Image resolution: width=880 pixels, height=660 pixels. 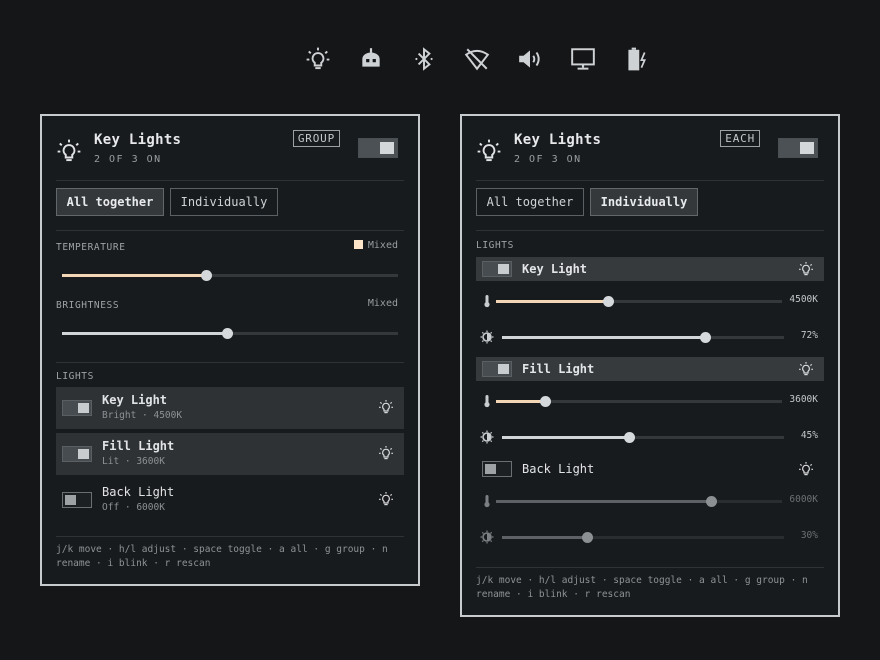 What do you see at coordinates (227, 156) in the screenshot?
I see `panel-header: Key Lights 2 OF 3 ON GROUP` at bounding box center [227, 156].